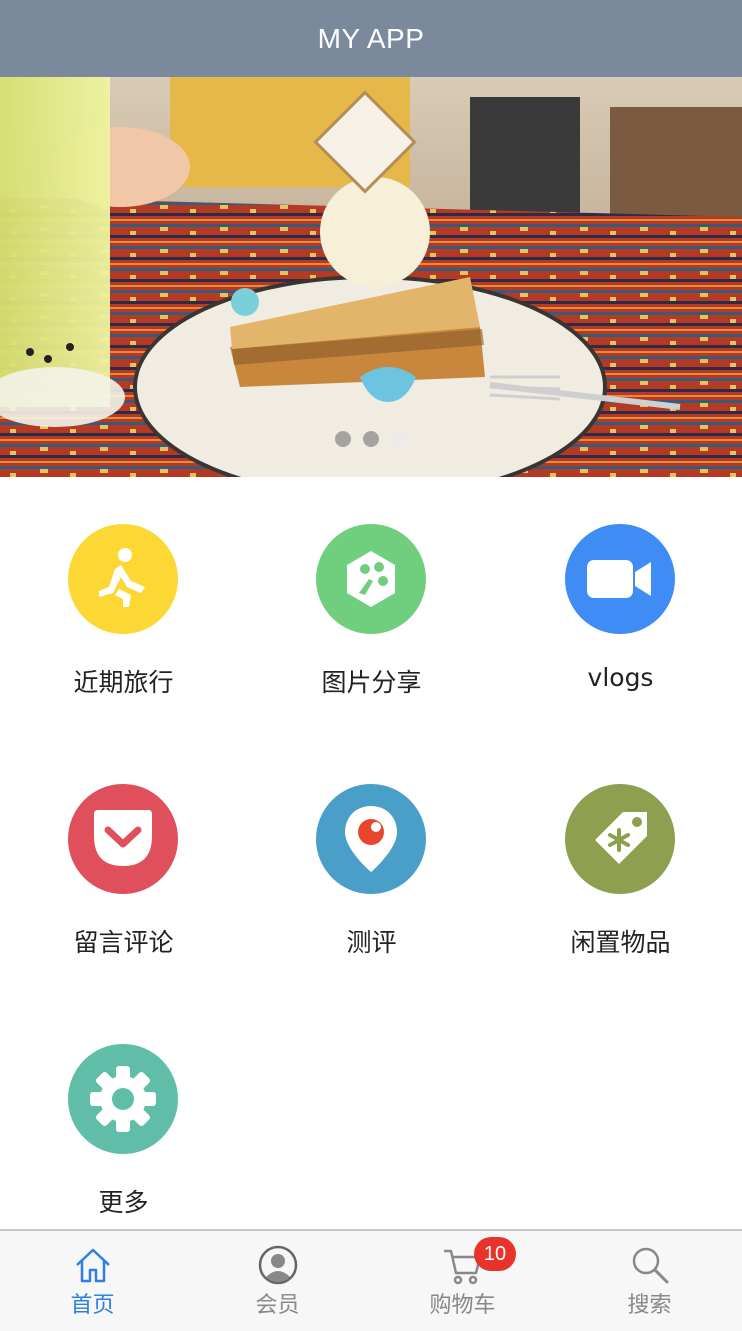  I want to click on bottom-tab-bar: 首页 会员 10 购物车 搜索, so click(371, 1280).